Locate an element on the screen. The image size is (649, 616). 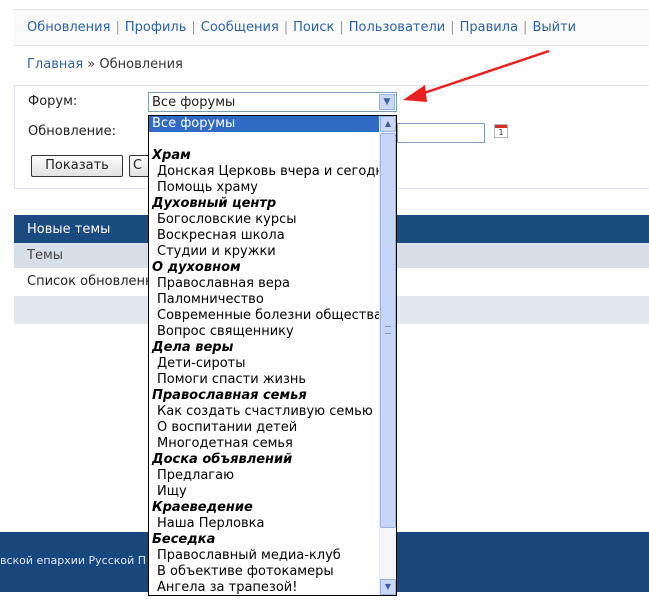
table-subheader-label: Темы is located at coordinates (45, 255).